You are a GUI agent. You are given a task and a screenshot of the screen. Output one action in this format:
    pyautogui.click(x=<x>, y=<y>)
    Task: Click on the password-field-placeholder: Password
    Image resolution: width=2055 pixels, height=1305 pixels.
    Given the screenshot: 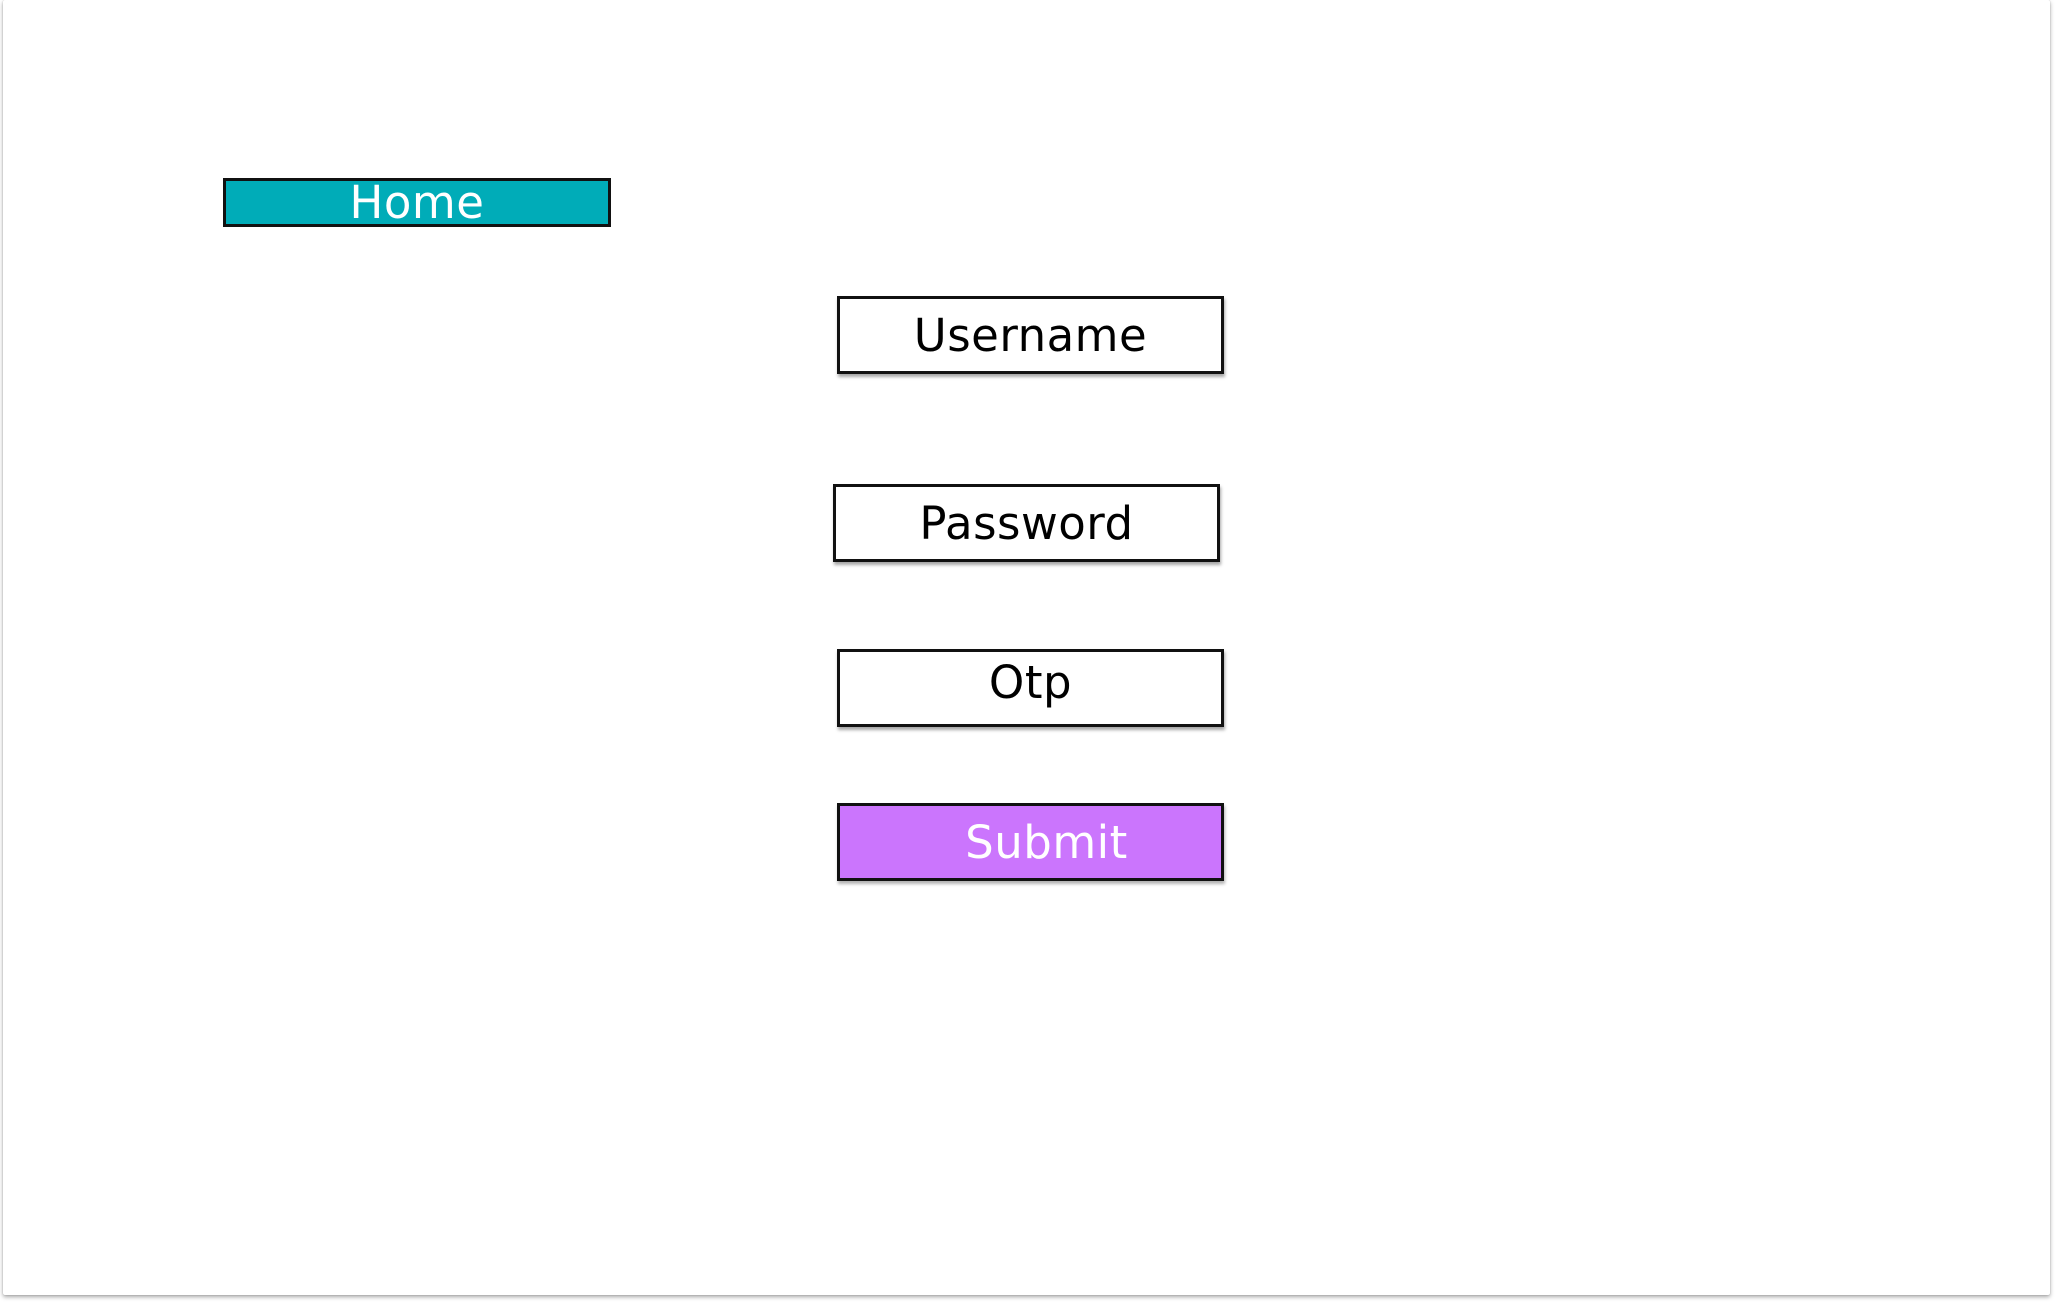 What is the action you would take?
    pyautogui.click(x=1026, y=523)
    